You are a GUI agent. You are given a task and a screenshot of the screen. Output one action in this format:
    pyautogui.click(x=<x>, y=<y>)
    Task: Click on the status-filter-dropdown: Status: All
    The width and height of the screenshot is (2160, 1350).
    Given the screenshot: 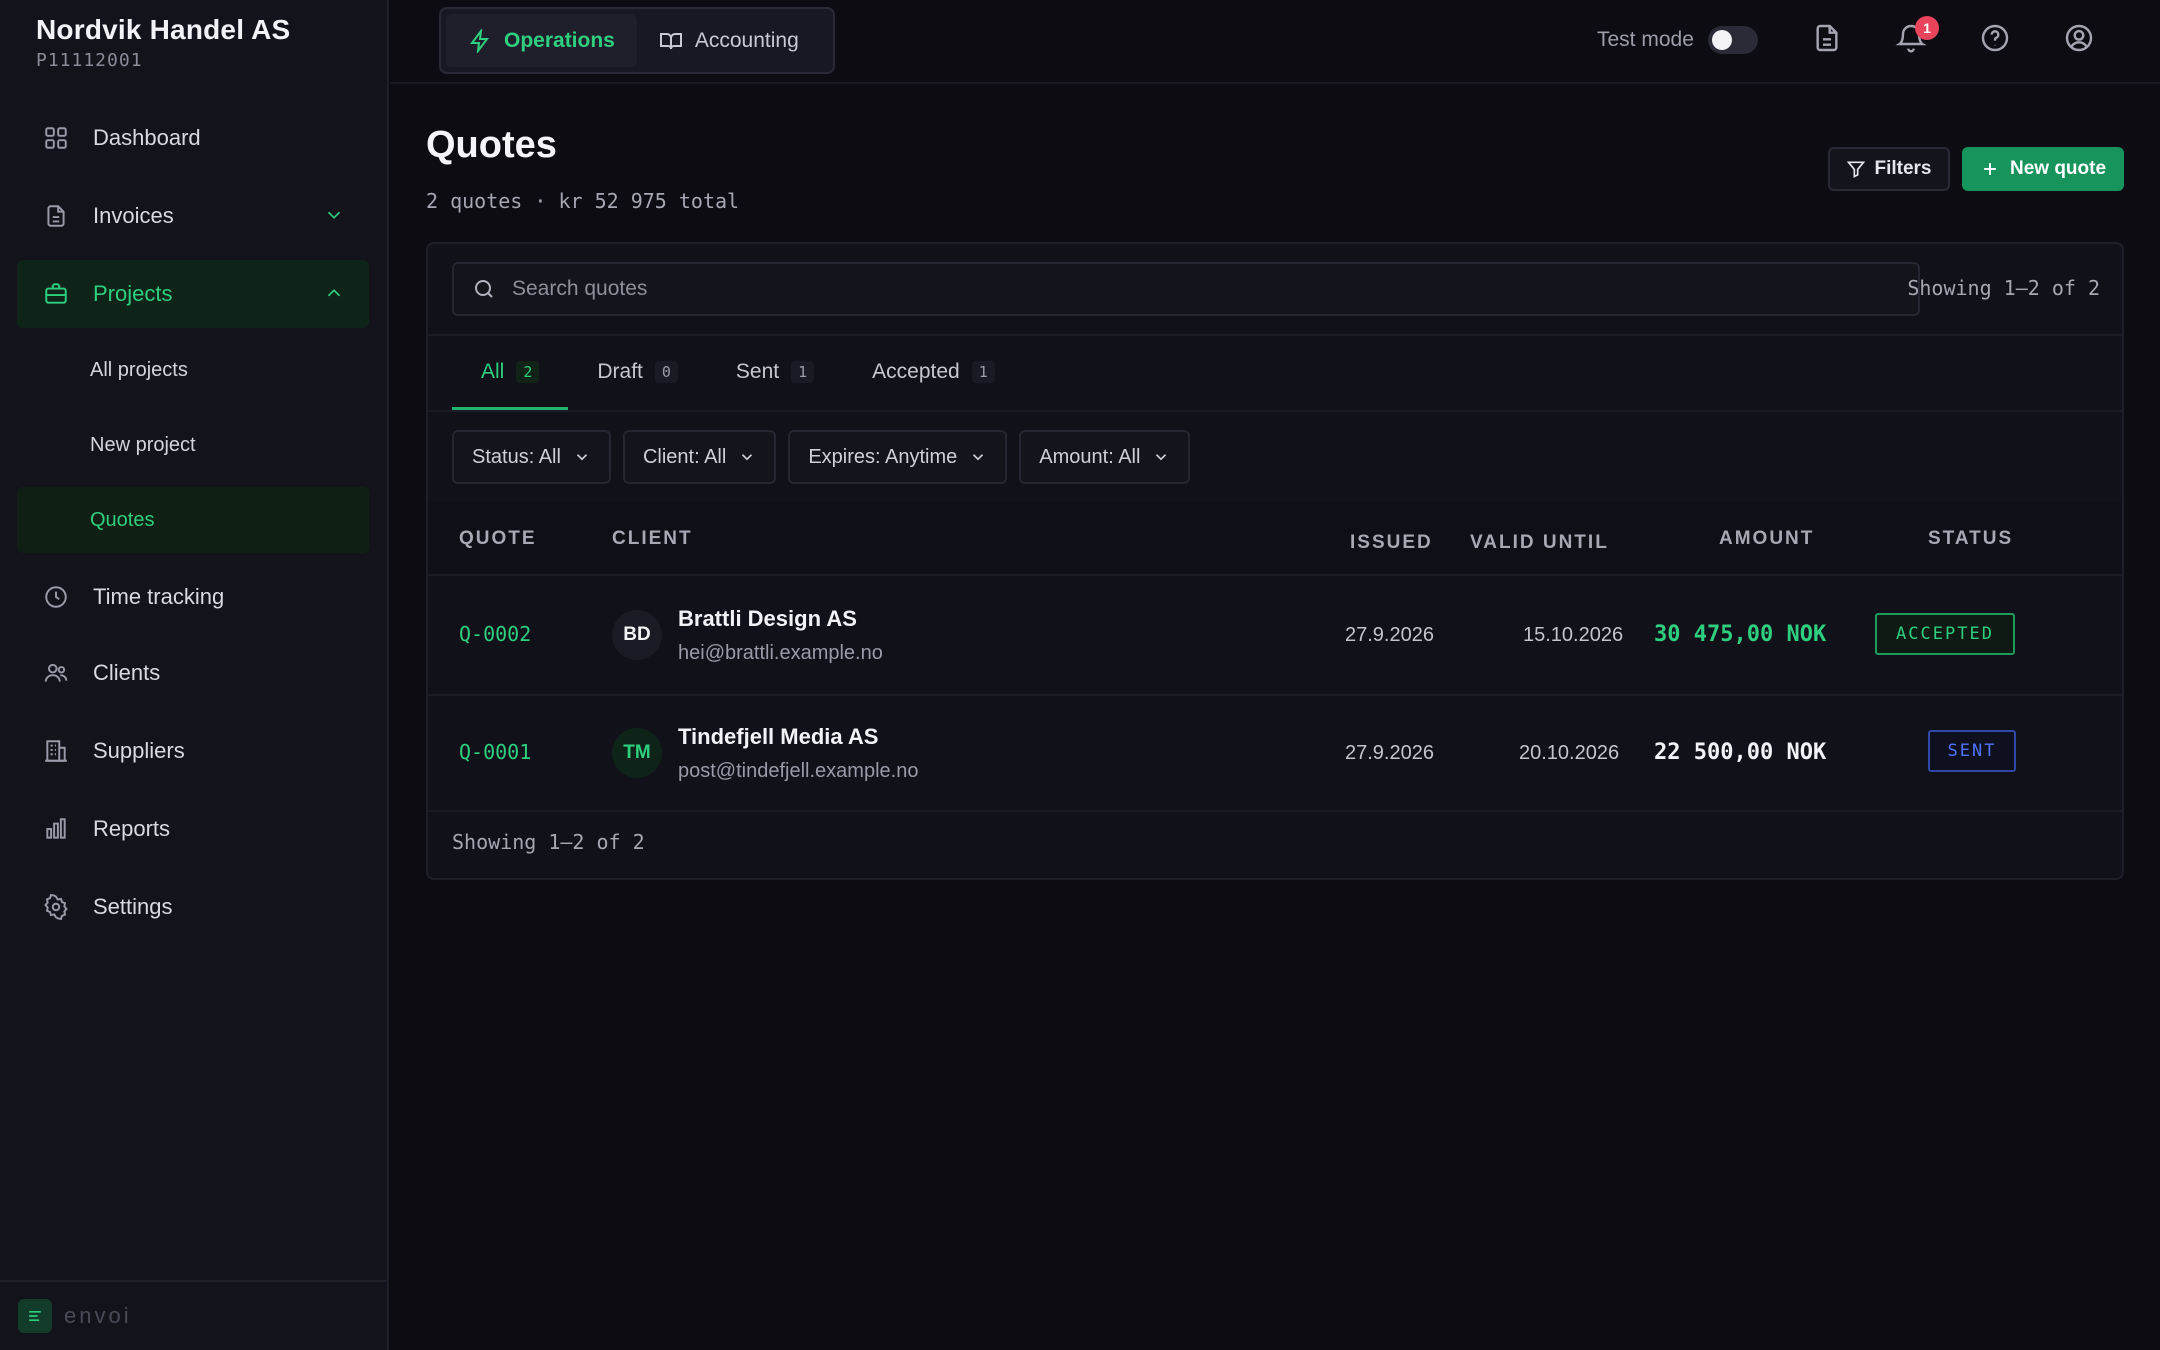 What is the action you would take?
    pyautogui.click(x=531, y=457)
    